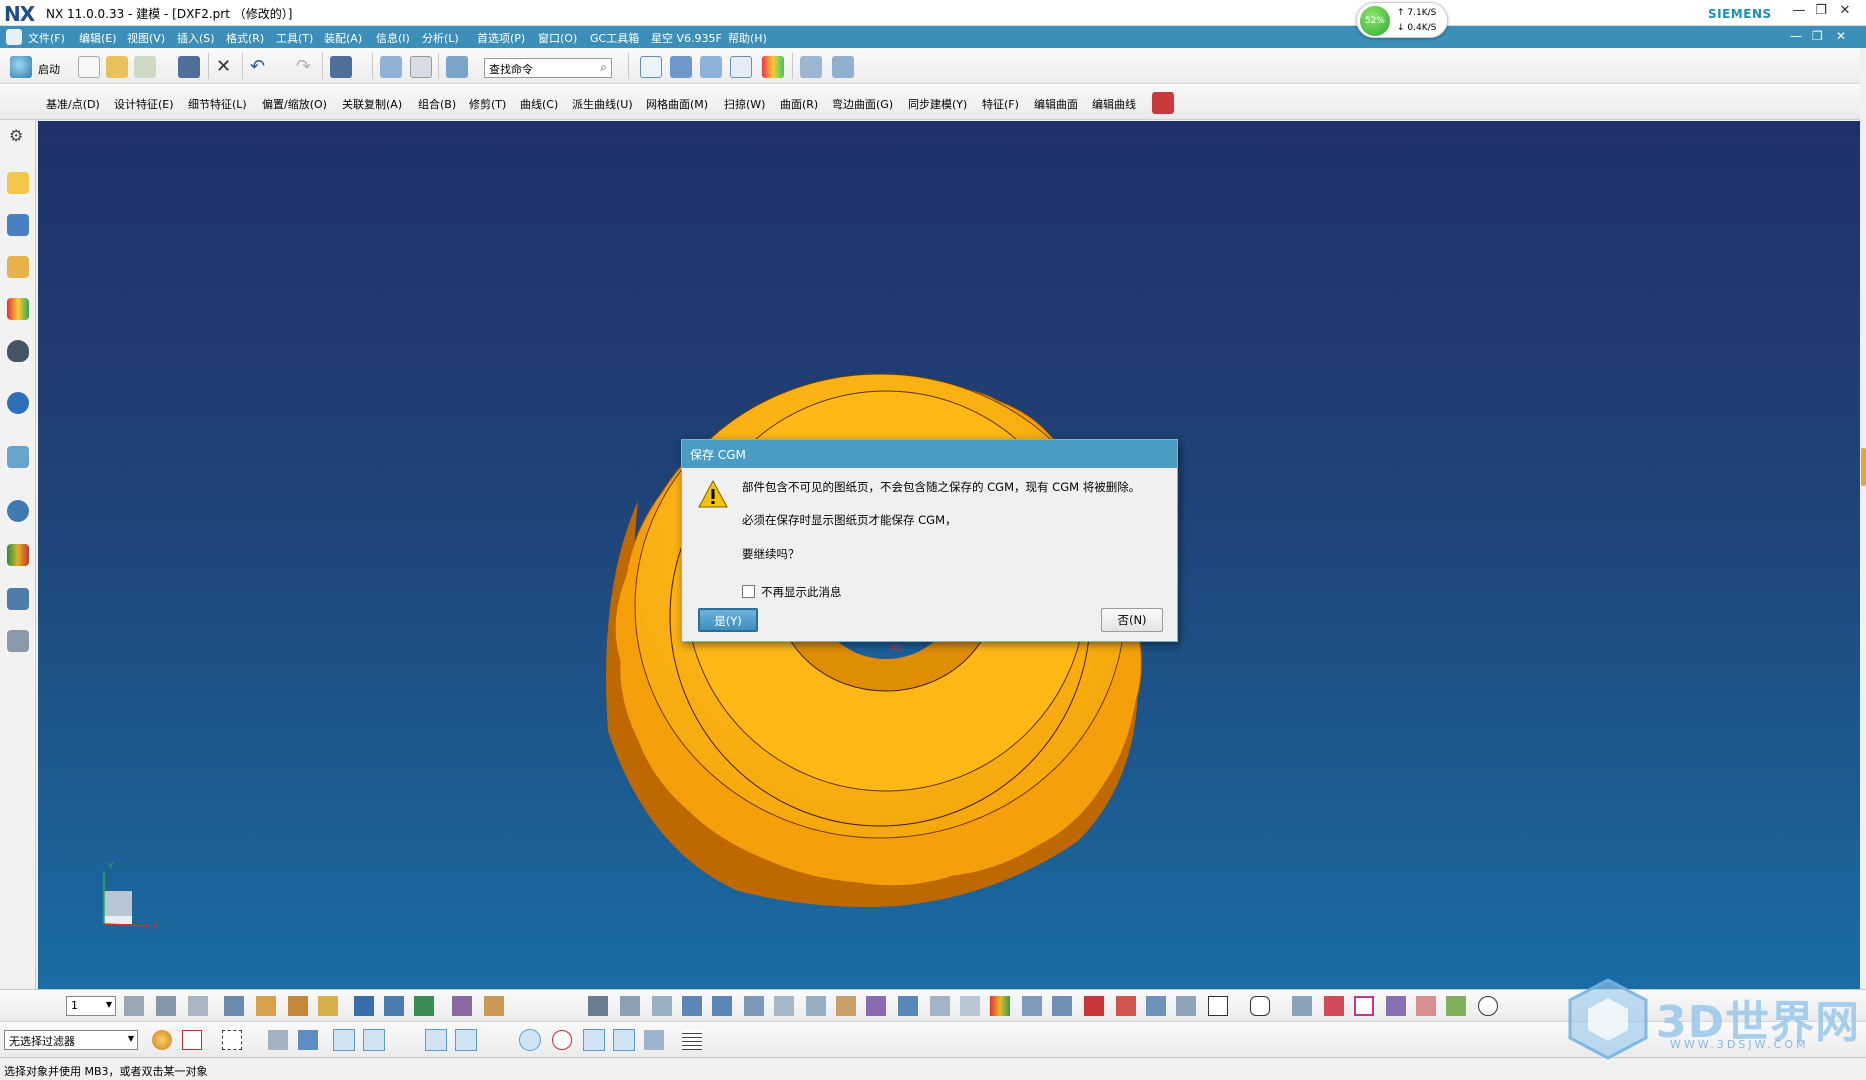 The height and width of the screenshot is (1080, 1866). What do you see at coordinates (681, 67) in the screenshot?
I see `shaded-with-edges-icon` at bounding box center [681, 67].